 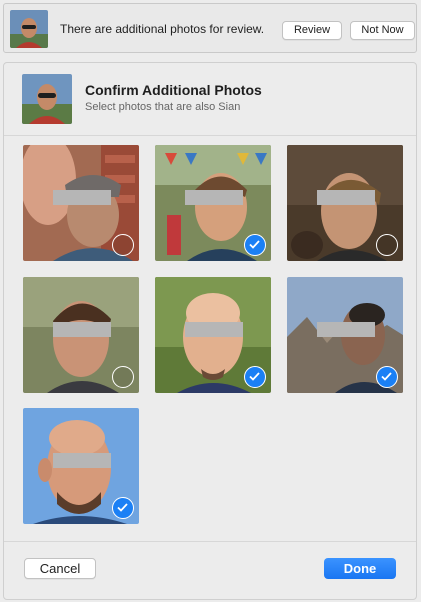 I want to click on footer-divider, so click(x=210, y=541).